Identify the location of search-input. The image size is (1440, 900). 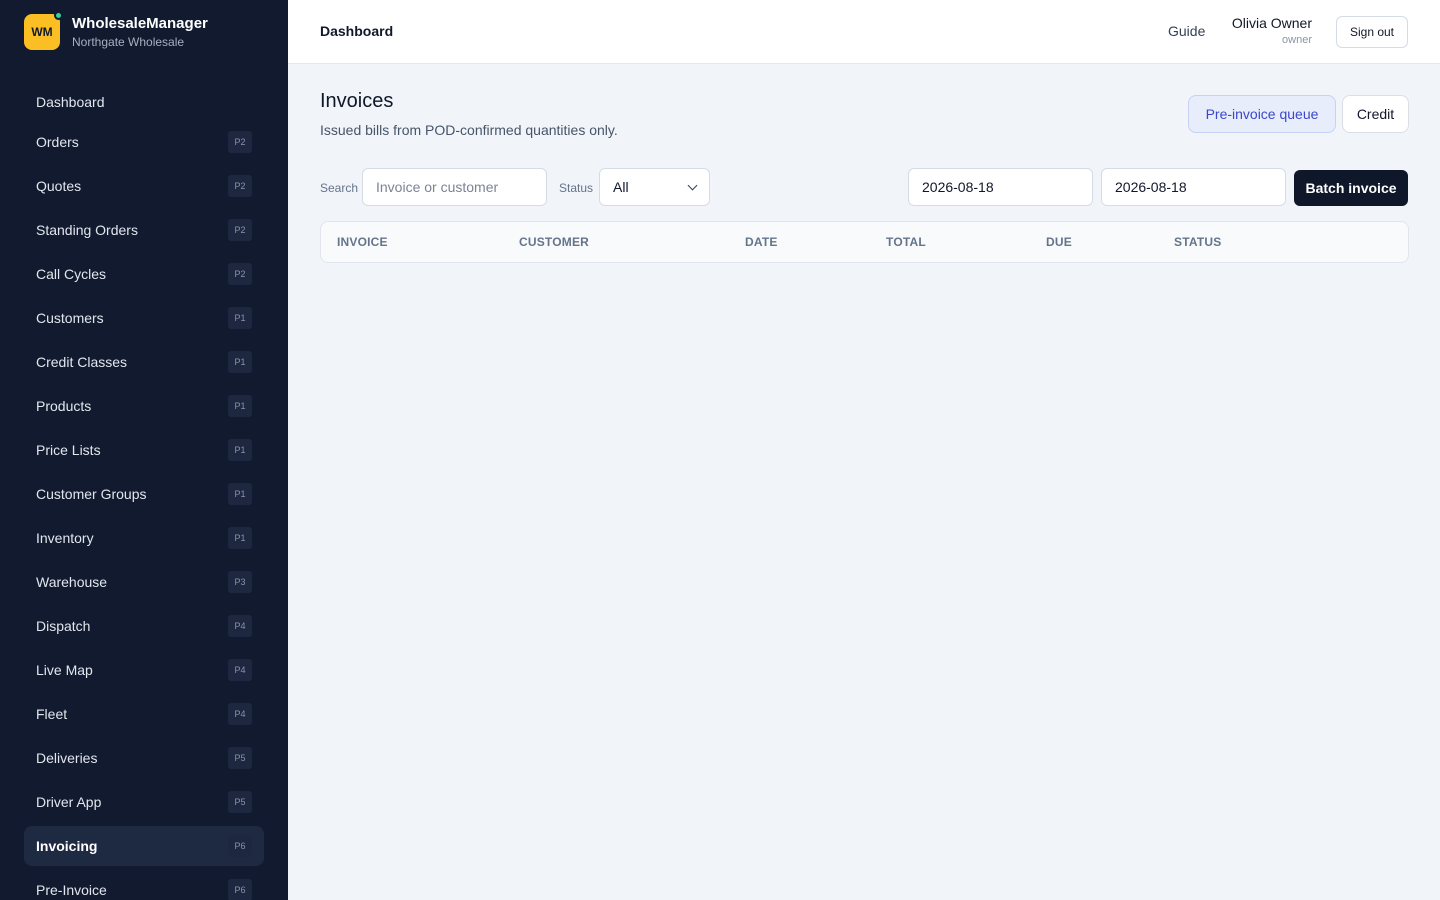
(454, 187).